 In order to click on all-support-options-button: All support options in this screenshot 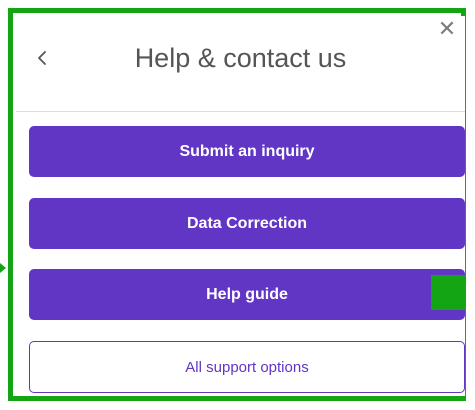, I will do `click(247, 367)`.